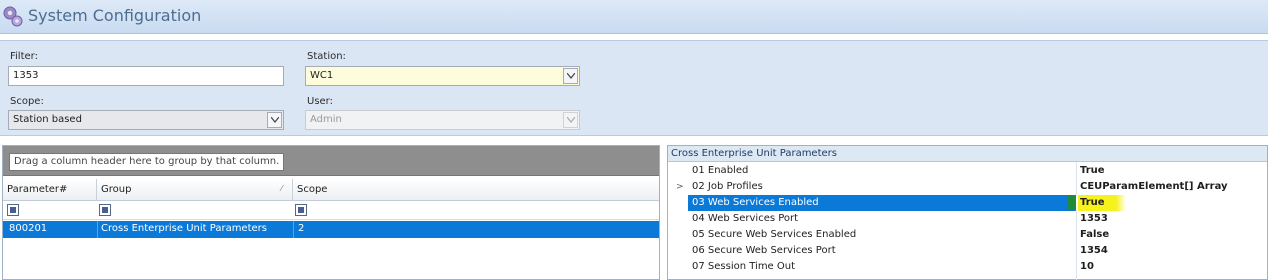 Image resolution: width=1268 pixels, height=280 pixels. I want to click on property-value: 1354, so click(1171, 251).